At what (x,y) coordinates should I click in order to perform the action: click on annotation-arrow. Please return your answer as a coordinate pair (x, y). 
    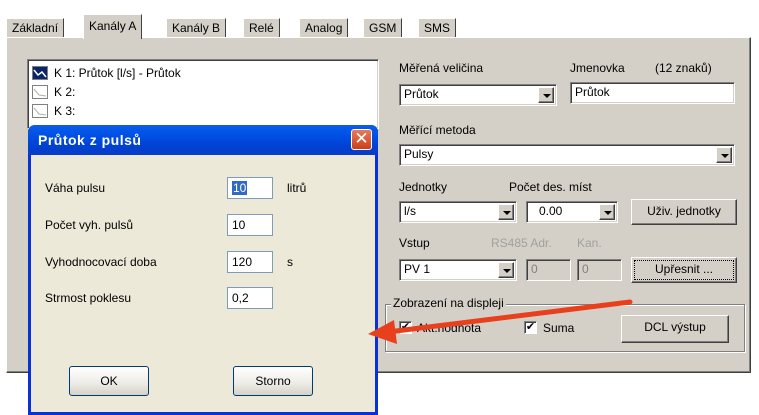
    Looking at the image, I should click on (500, 321).